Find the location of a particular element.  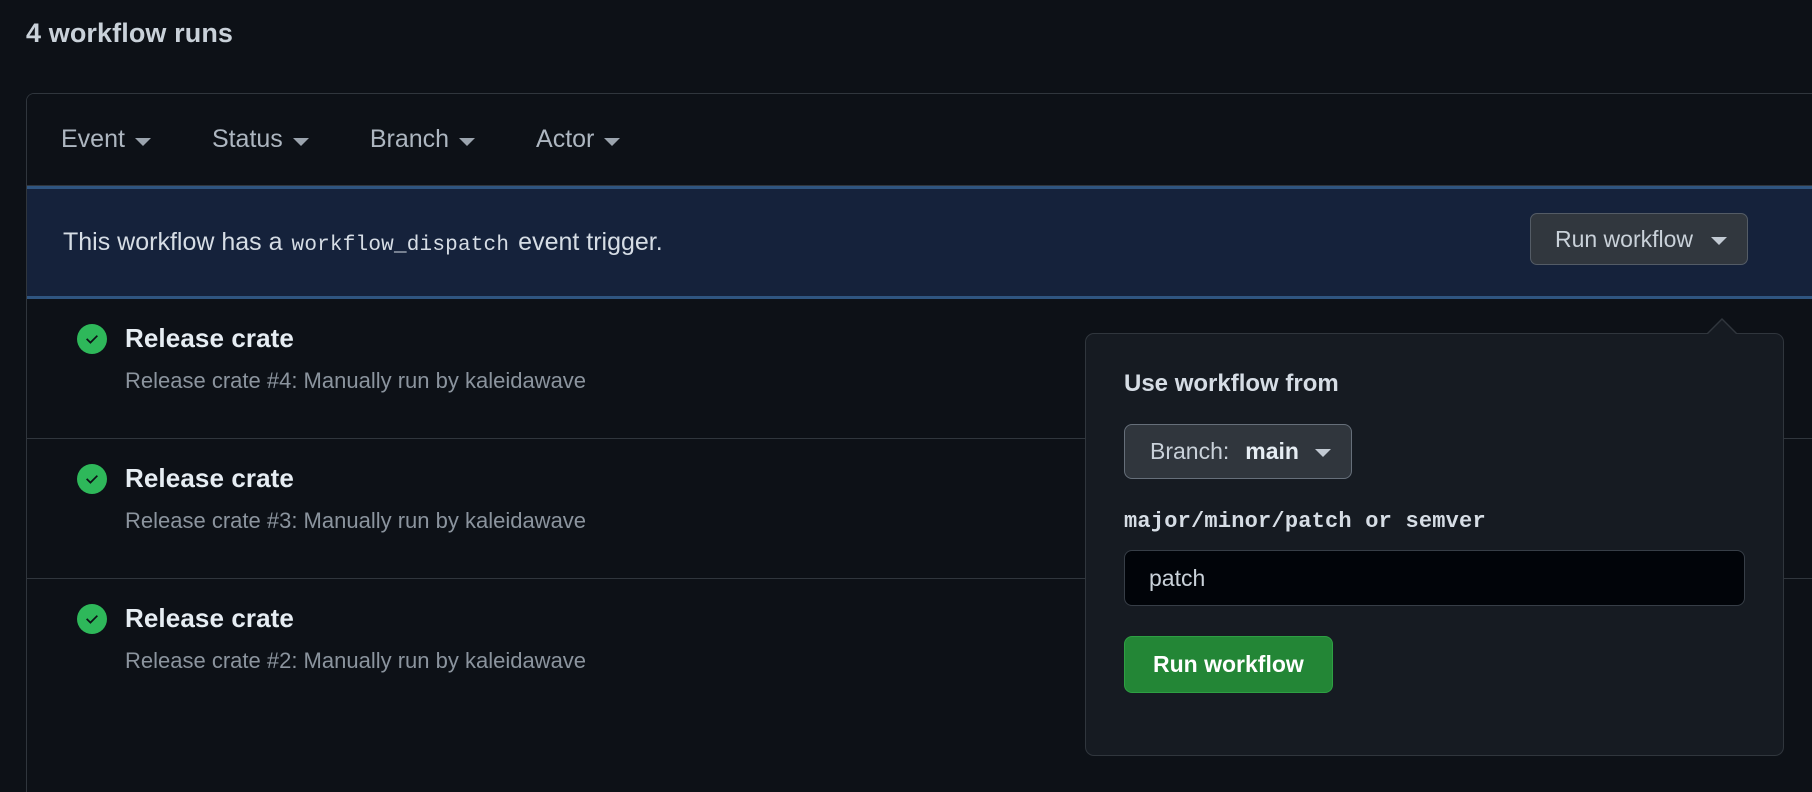

banner-event-name: workflow_dispatch is located at coordinates (400, 245).